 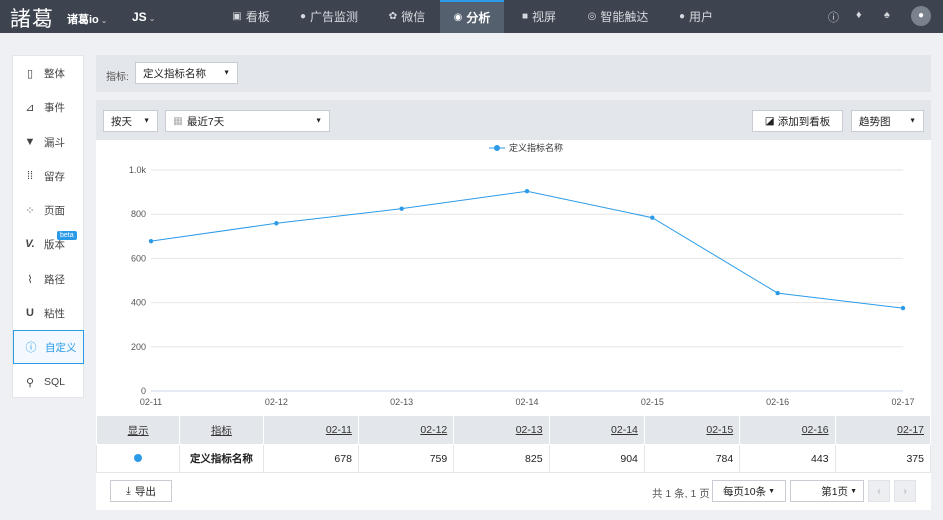 What do you see at coordinates (835, 491) in the screenshot?
I see `page-number-value: 第1页` at bounding box center [835, 491].